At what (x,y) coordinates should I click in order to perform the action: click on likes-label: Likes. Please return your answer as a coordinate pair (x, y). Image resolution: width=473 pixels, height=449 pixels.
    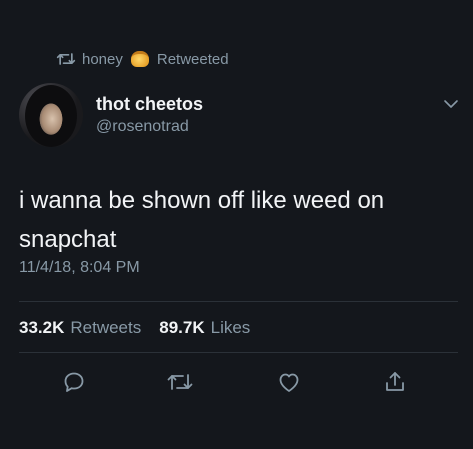
    Looking at the image, I should click on (231, 328).